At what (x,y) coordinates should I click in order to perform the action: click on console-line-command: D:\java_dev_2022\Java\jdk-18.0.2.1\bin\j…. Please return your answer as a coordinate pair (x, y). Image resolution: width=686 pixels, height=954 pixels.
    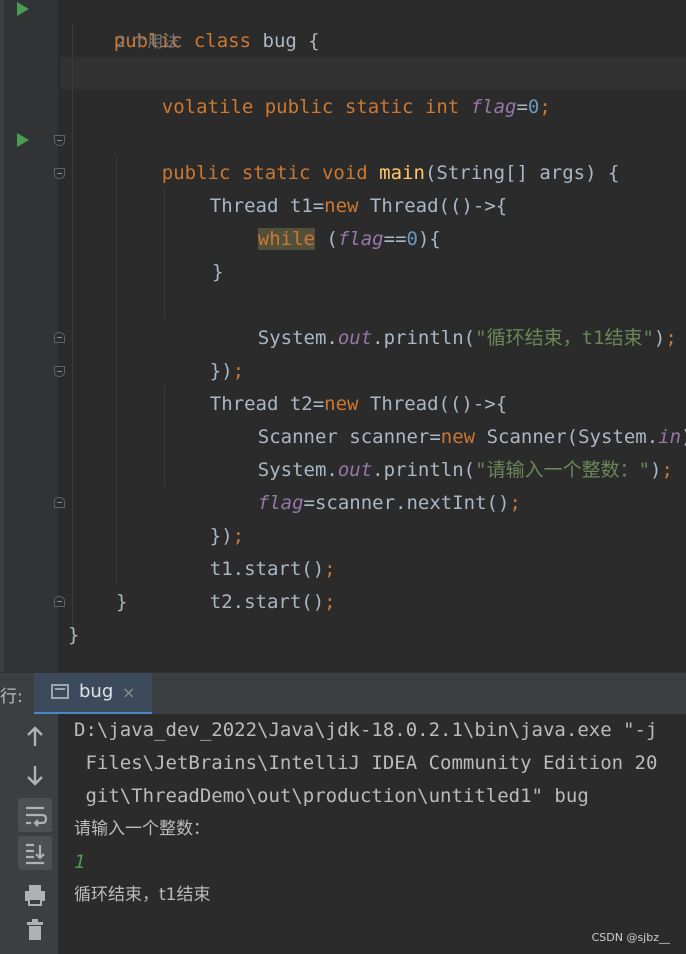
    Looking at the image, I should click on (366, 730).